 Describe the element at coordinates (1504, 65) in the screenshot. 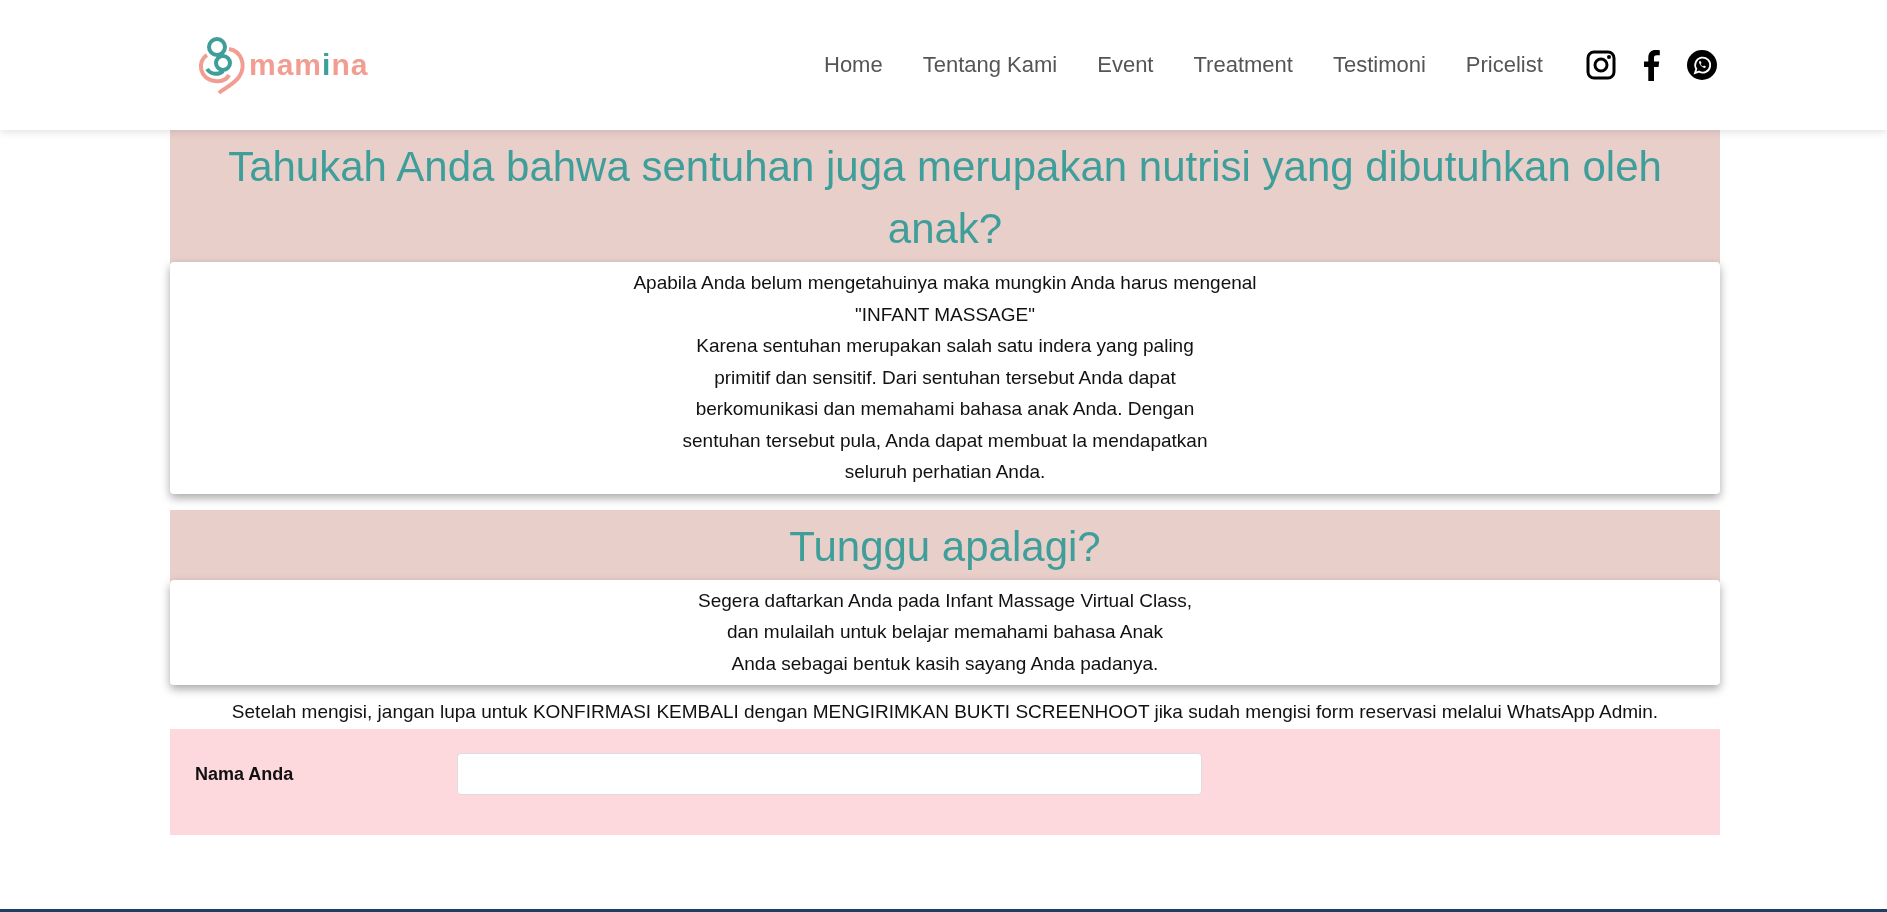

I see `nav-link: Pricelist` at that location.